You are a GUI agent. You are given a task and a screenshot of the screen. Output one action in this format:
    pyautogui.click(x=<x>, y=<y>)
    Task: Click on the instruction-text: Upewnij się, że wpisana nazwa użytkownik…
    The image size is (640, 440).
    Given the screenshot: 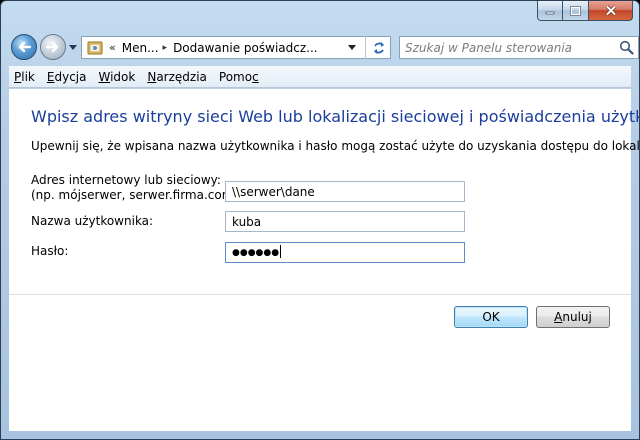 What is the action you would take?
    pyautogui.click(x=335, y=146)
    